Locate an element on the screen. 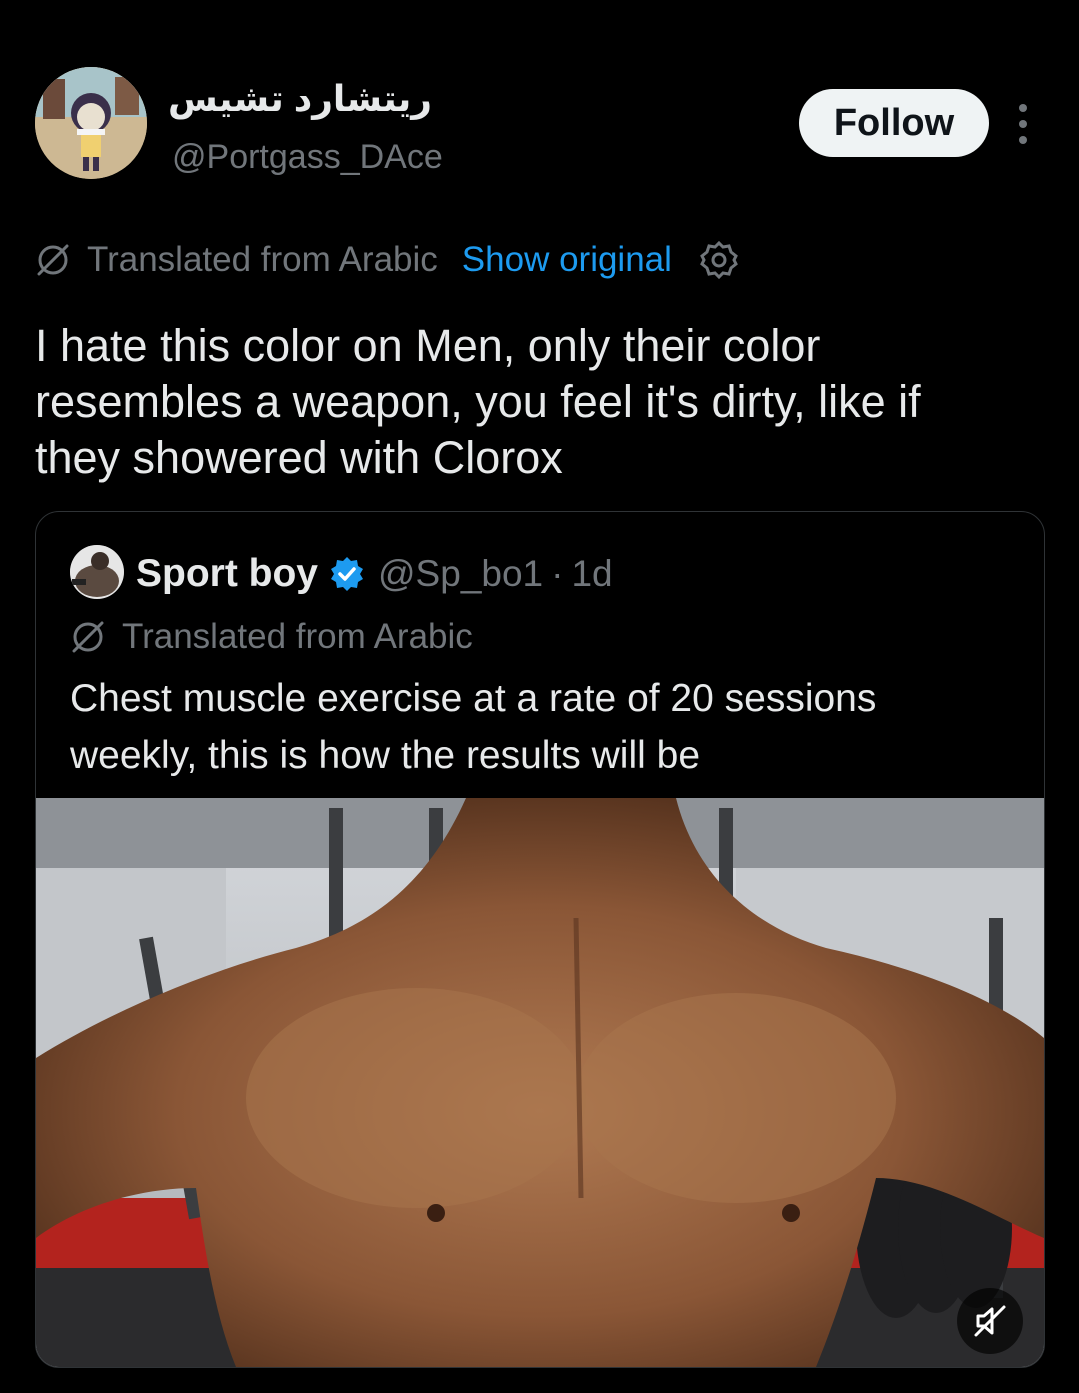  quote-author-avatar is located at coordinates (97, 572).